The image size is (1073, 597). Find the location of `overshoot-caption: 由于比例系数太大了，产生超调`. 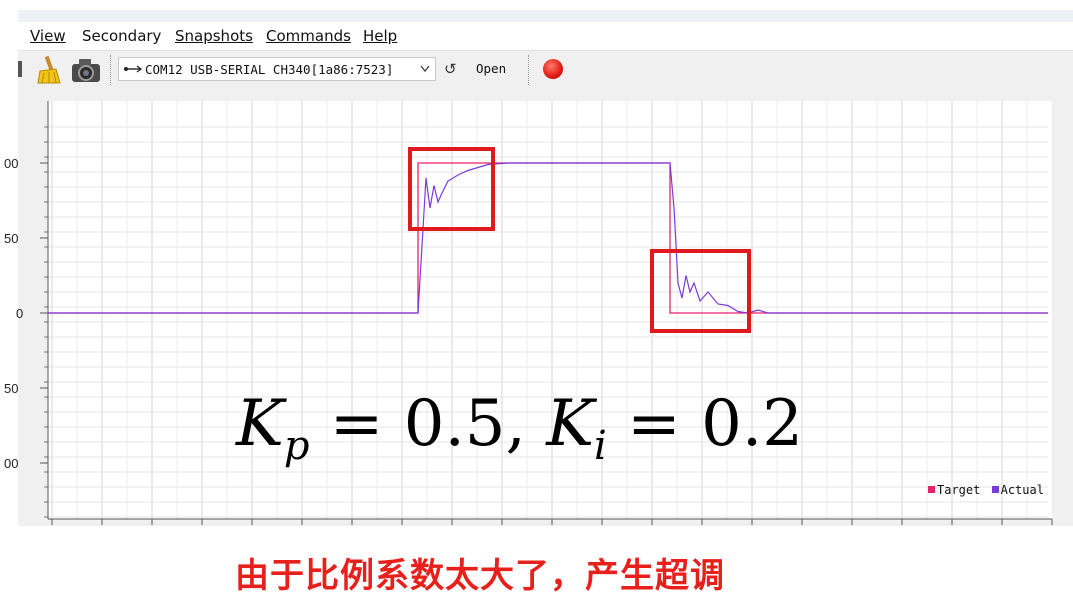

overshoot-caption: 由于比例系数太大了，产生超调 is located at coordinates (480, 576).